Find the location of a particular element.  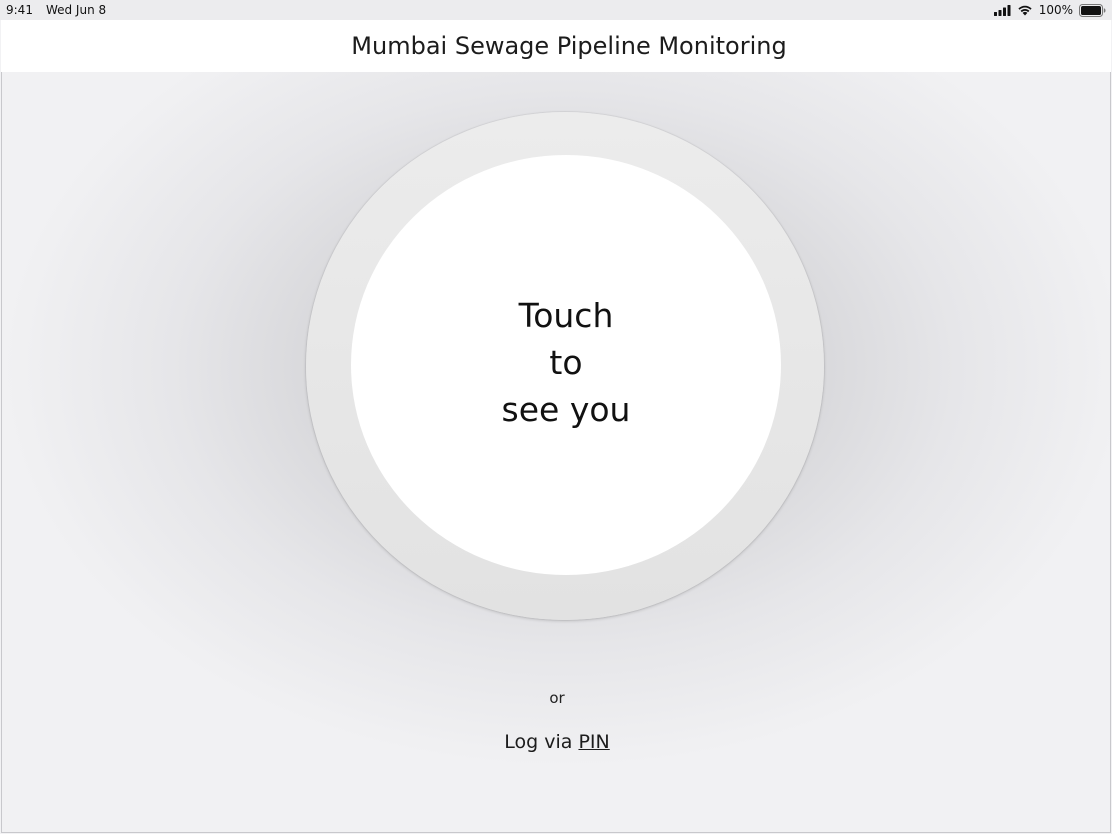

status-date: Wed Jun 8 is located at coordinates (76, 10).